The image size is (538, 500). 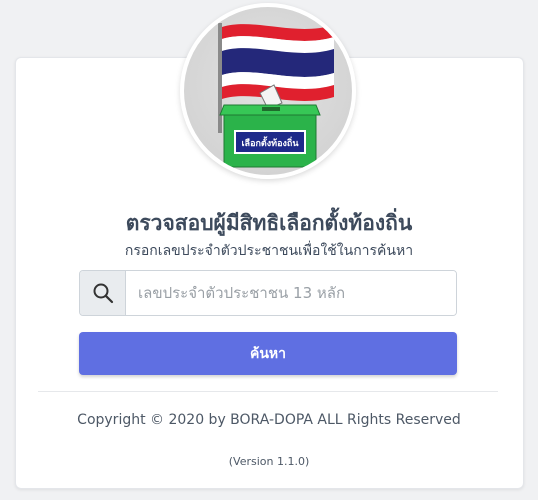 I want to click on election-logo: เลือกตั้งท้องถิ่น, so click(x=268, y=91).